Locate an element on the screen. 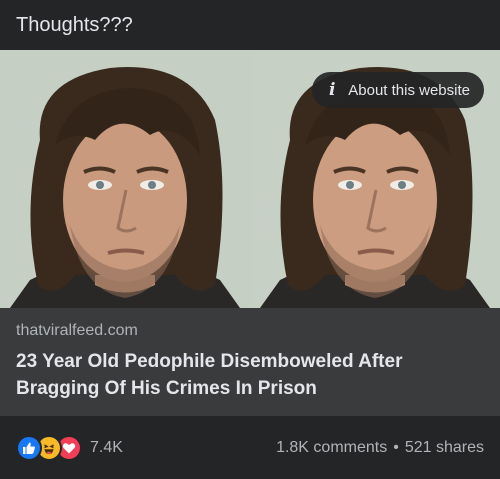 The image size is (500, 479). about-this-website-label: About this website is located at coordinates (409, 90).